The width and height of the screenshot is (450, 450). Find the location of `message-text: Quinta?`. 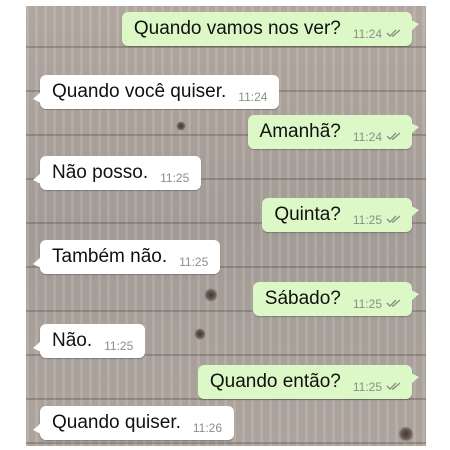

message-text: Quinta? is located at coordinates (307, 214).